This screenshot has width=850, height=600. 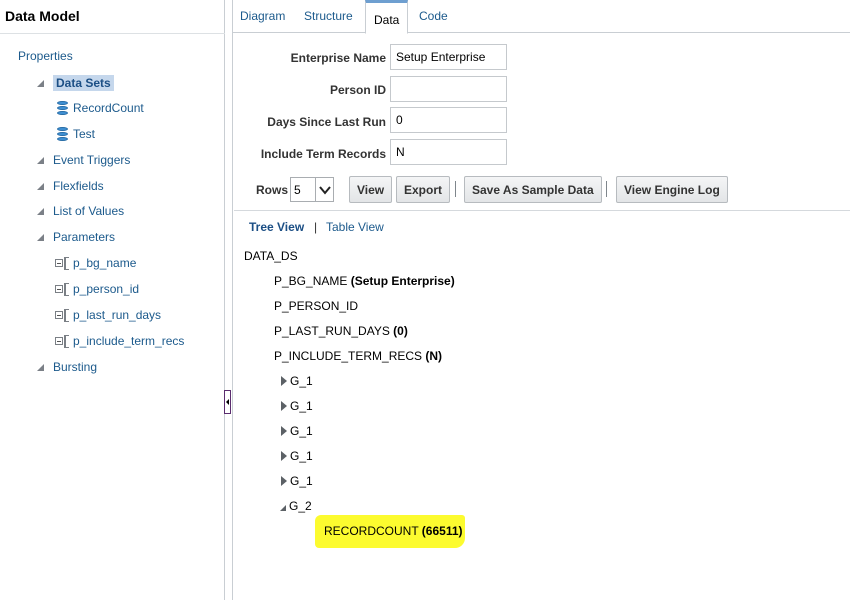 I want to click on data-param-node: P_LAST_RUN_DAYS (0), so click(x=341, y=331).